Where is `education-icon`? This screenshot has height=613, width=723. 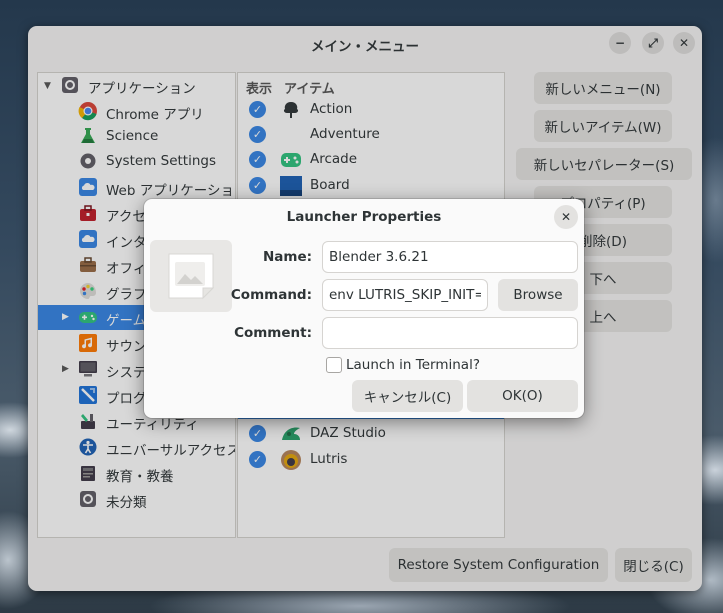
education-icon is located at coordinates (88, 473).